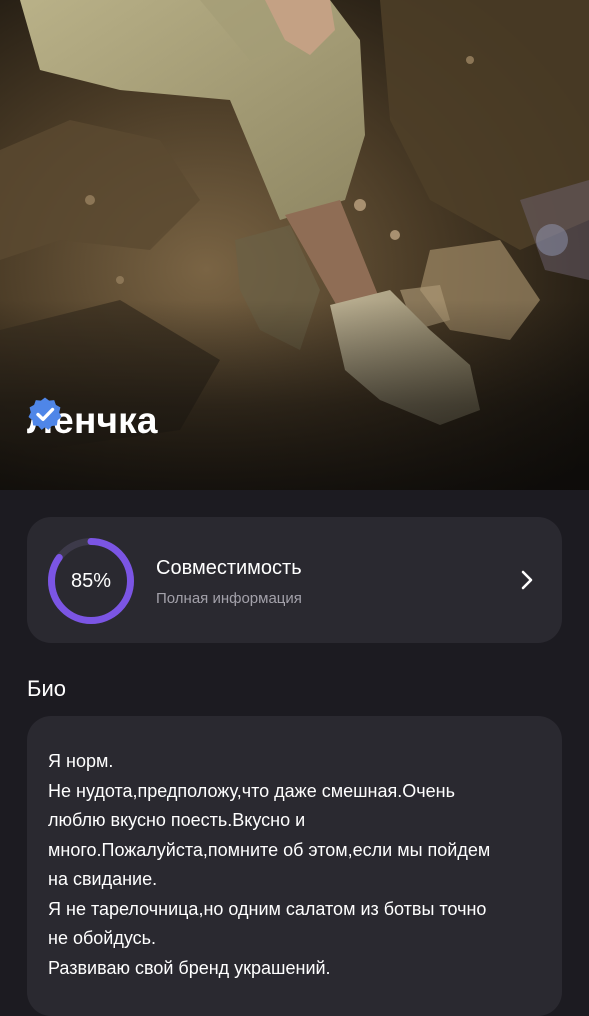 The width and height of the screenshot is (589, 1016). I want to click on bio-line: Развиваю свой бренд украшений., so click(189, 967).